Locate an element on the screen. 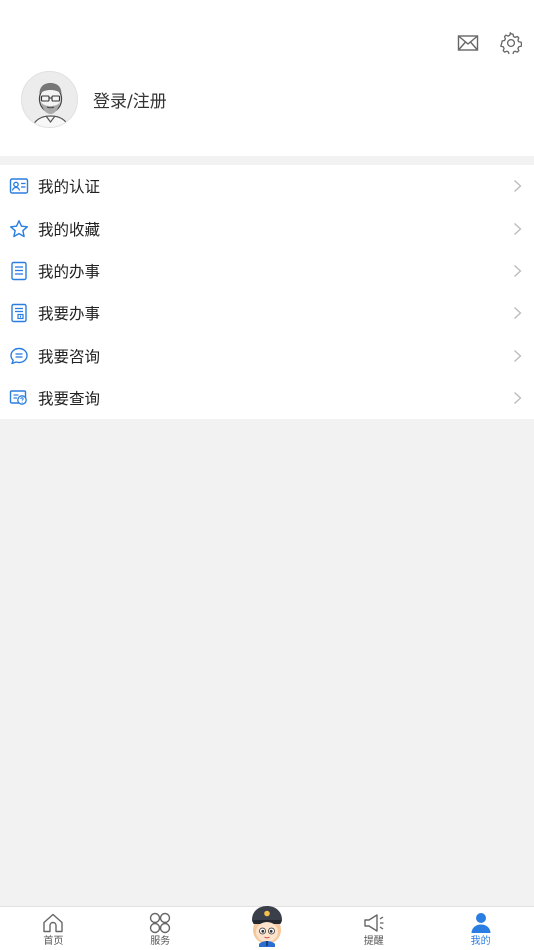 Image resolution: width=534 pixels, height=950 pixels. menu-item-consult: 我要咨询 is located at coordinates (267, 356).